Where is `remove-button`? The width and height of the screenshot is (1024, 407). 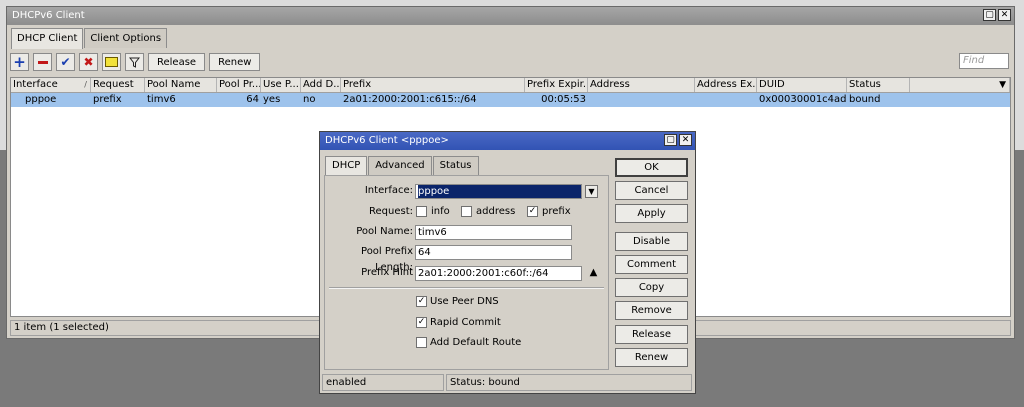 remove-button is located at coordinates (42, 62).